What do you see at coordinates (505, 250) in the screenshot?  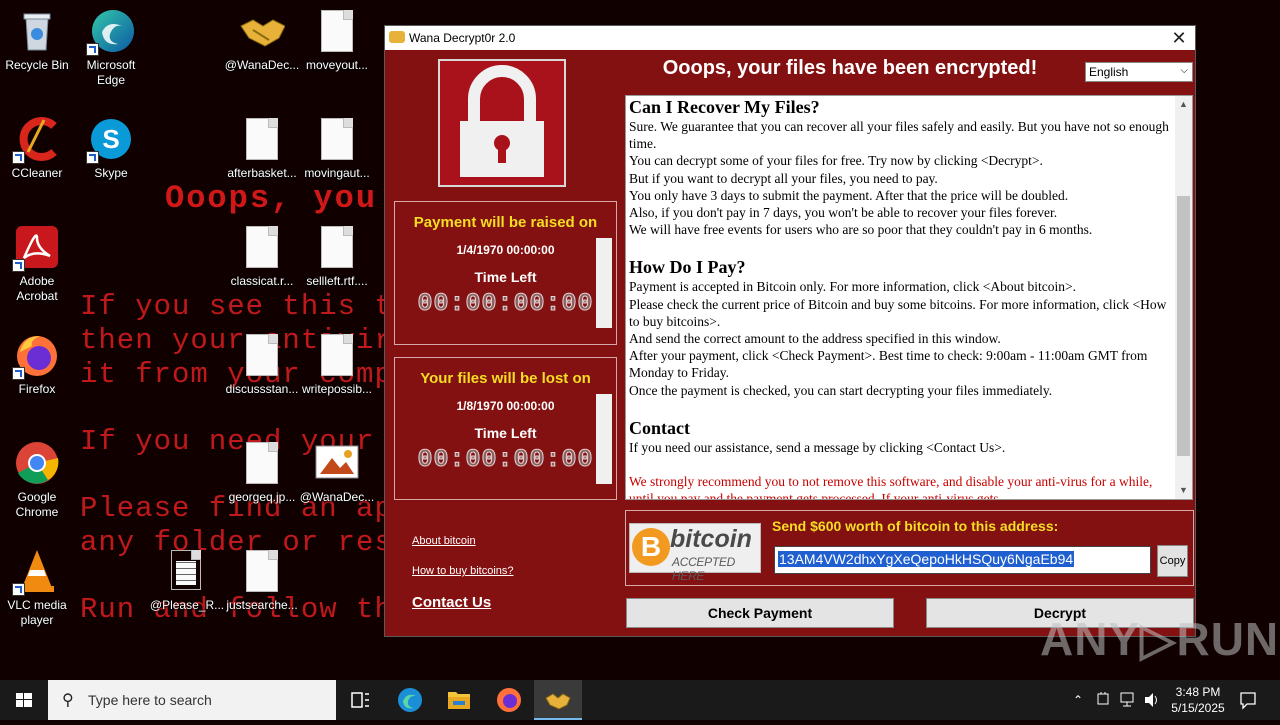 I see `timer-date: 1/4/1970 00:00:00` at bounding box center [505, 250].